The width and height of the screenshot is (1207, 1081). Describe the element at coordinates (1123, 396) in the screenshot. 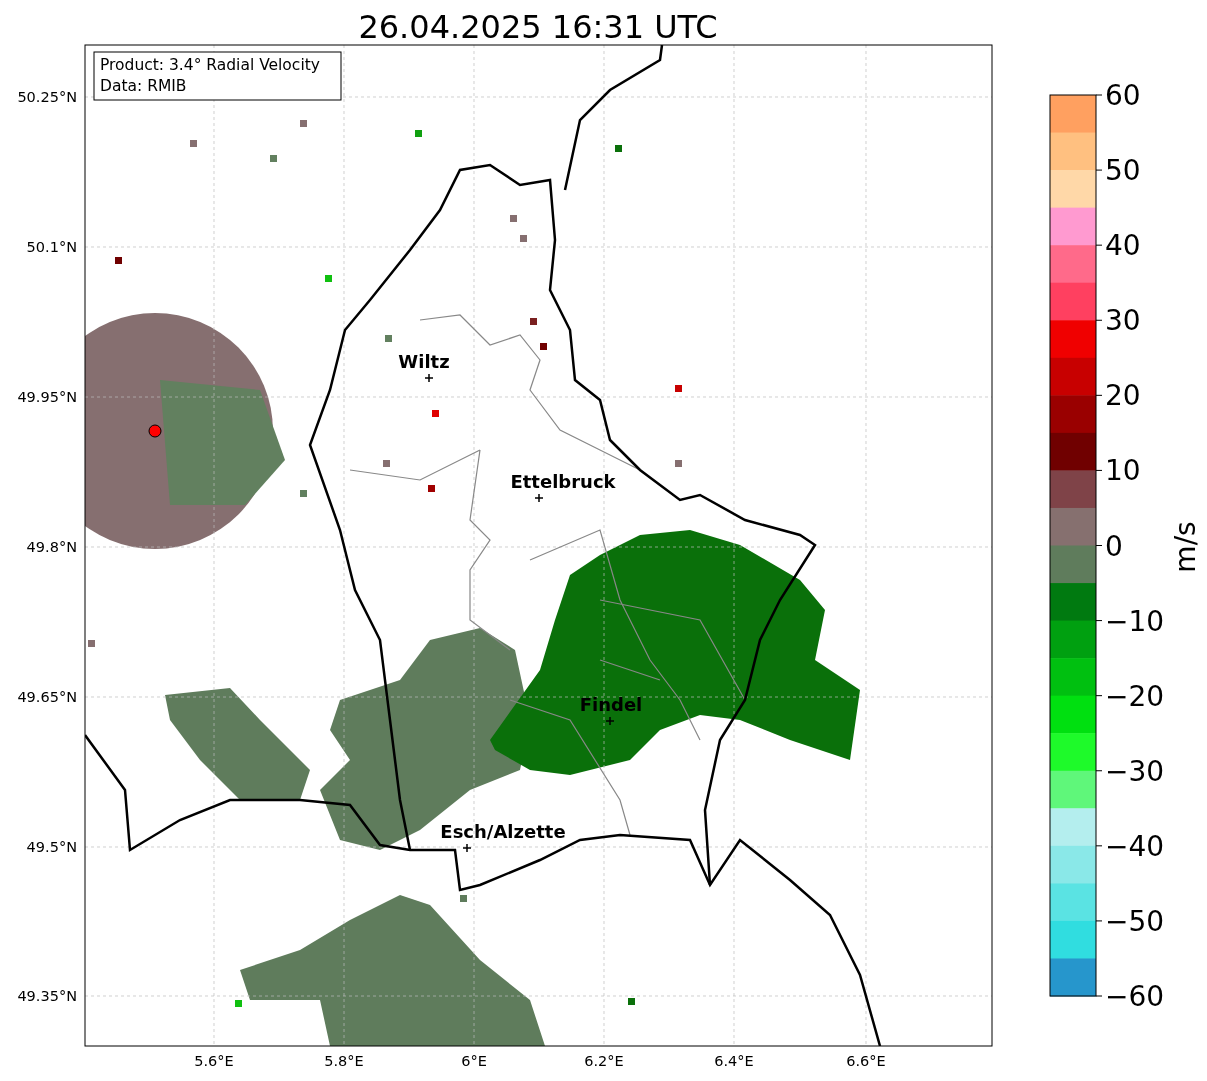

I see `colorbar-tick-label: 20` at that location.